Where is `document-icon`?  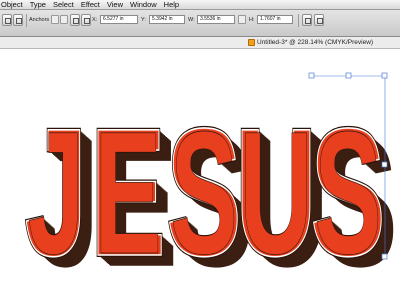
document-icon is located at coordinates (251, 42).